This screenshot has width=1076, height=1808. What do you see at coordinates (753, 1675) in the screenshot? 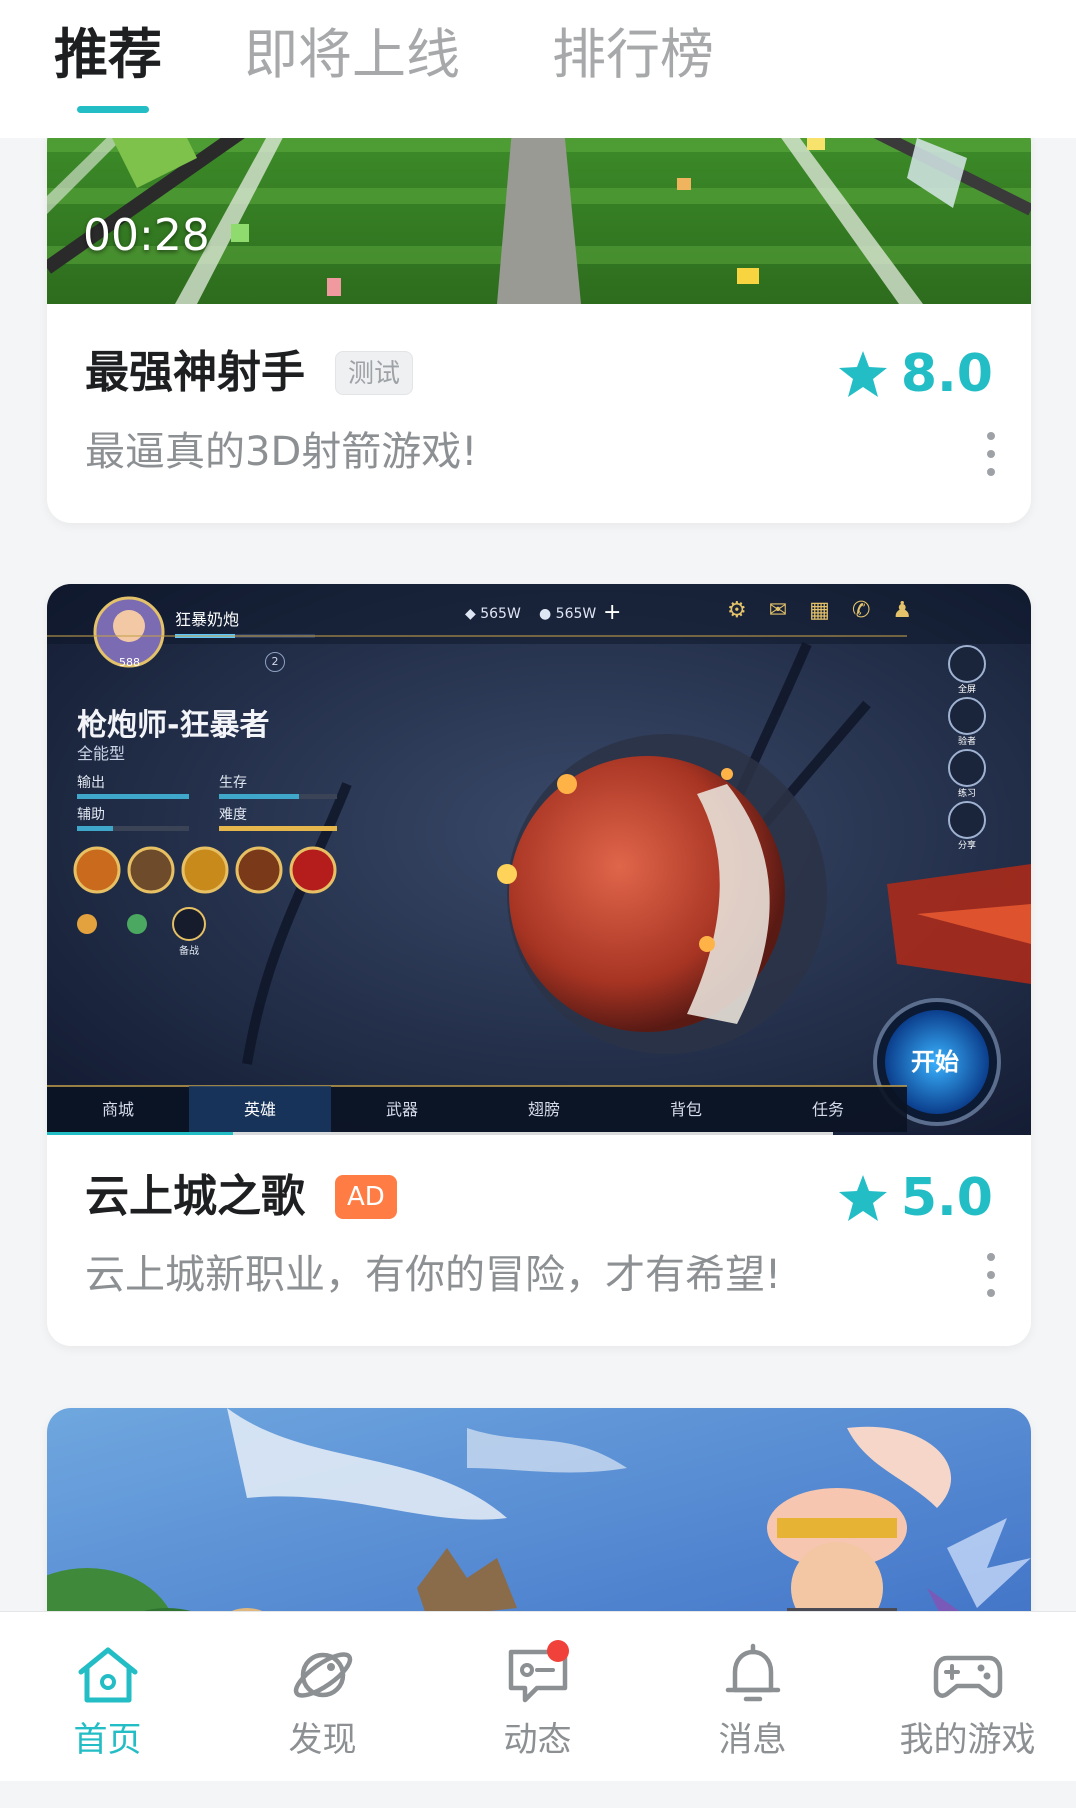
I see `bell-icon` at bounding box center [753, 1675].